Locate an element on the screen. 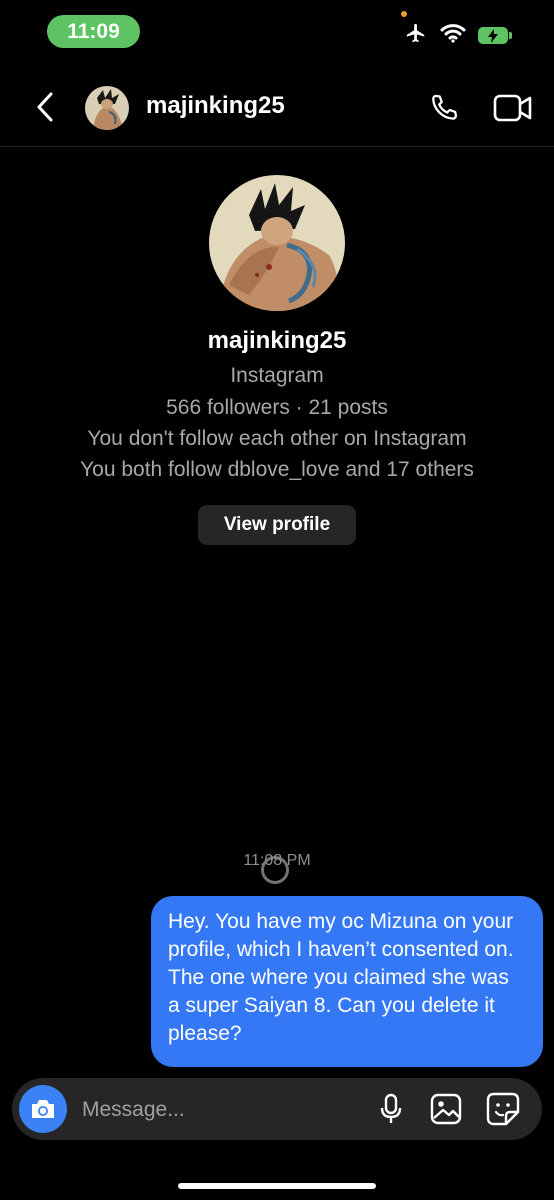 Image resolution: width=554 pixels, height=1200 pixels. sticker-button is located at coordinates (503, 1109).